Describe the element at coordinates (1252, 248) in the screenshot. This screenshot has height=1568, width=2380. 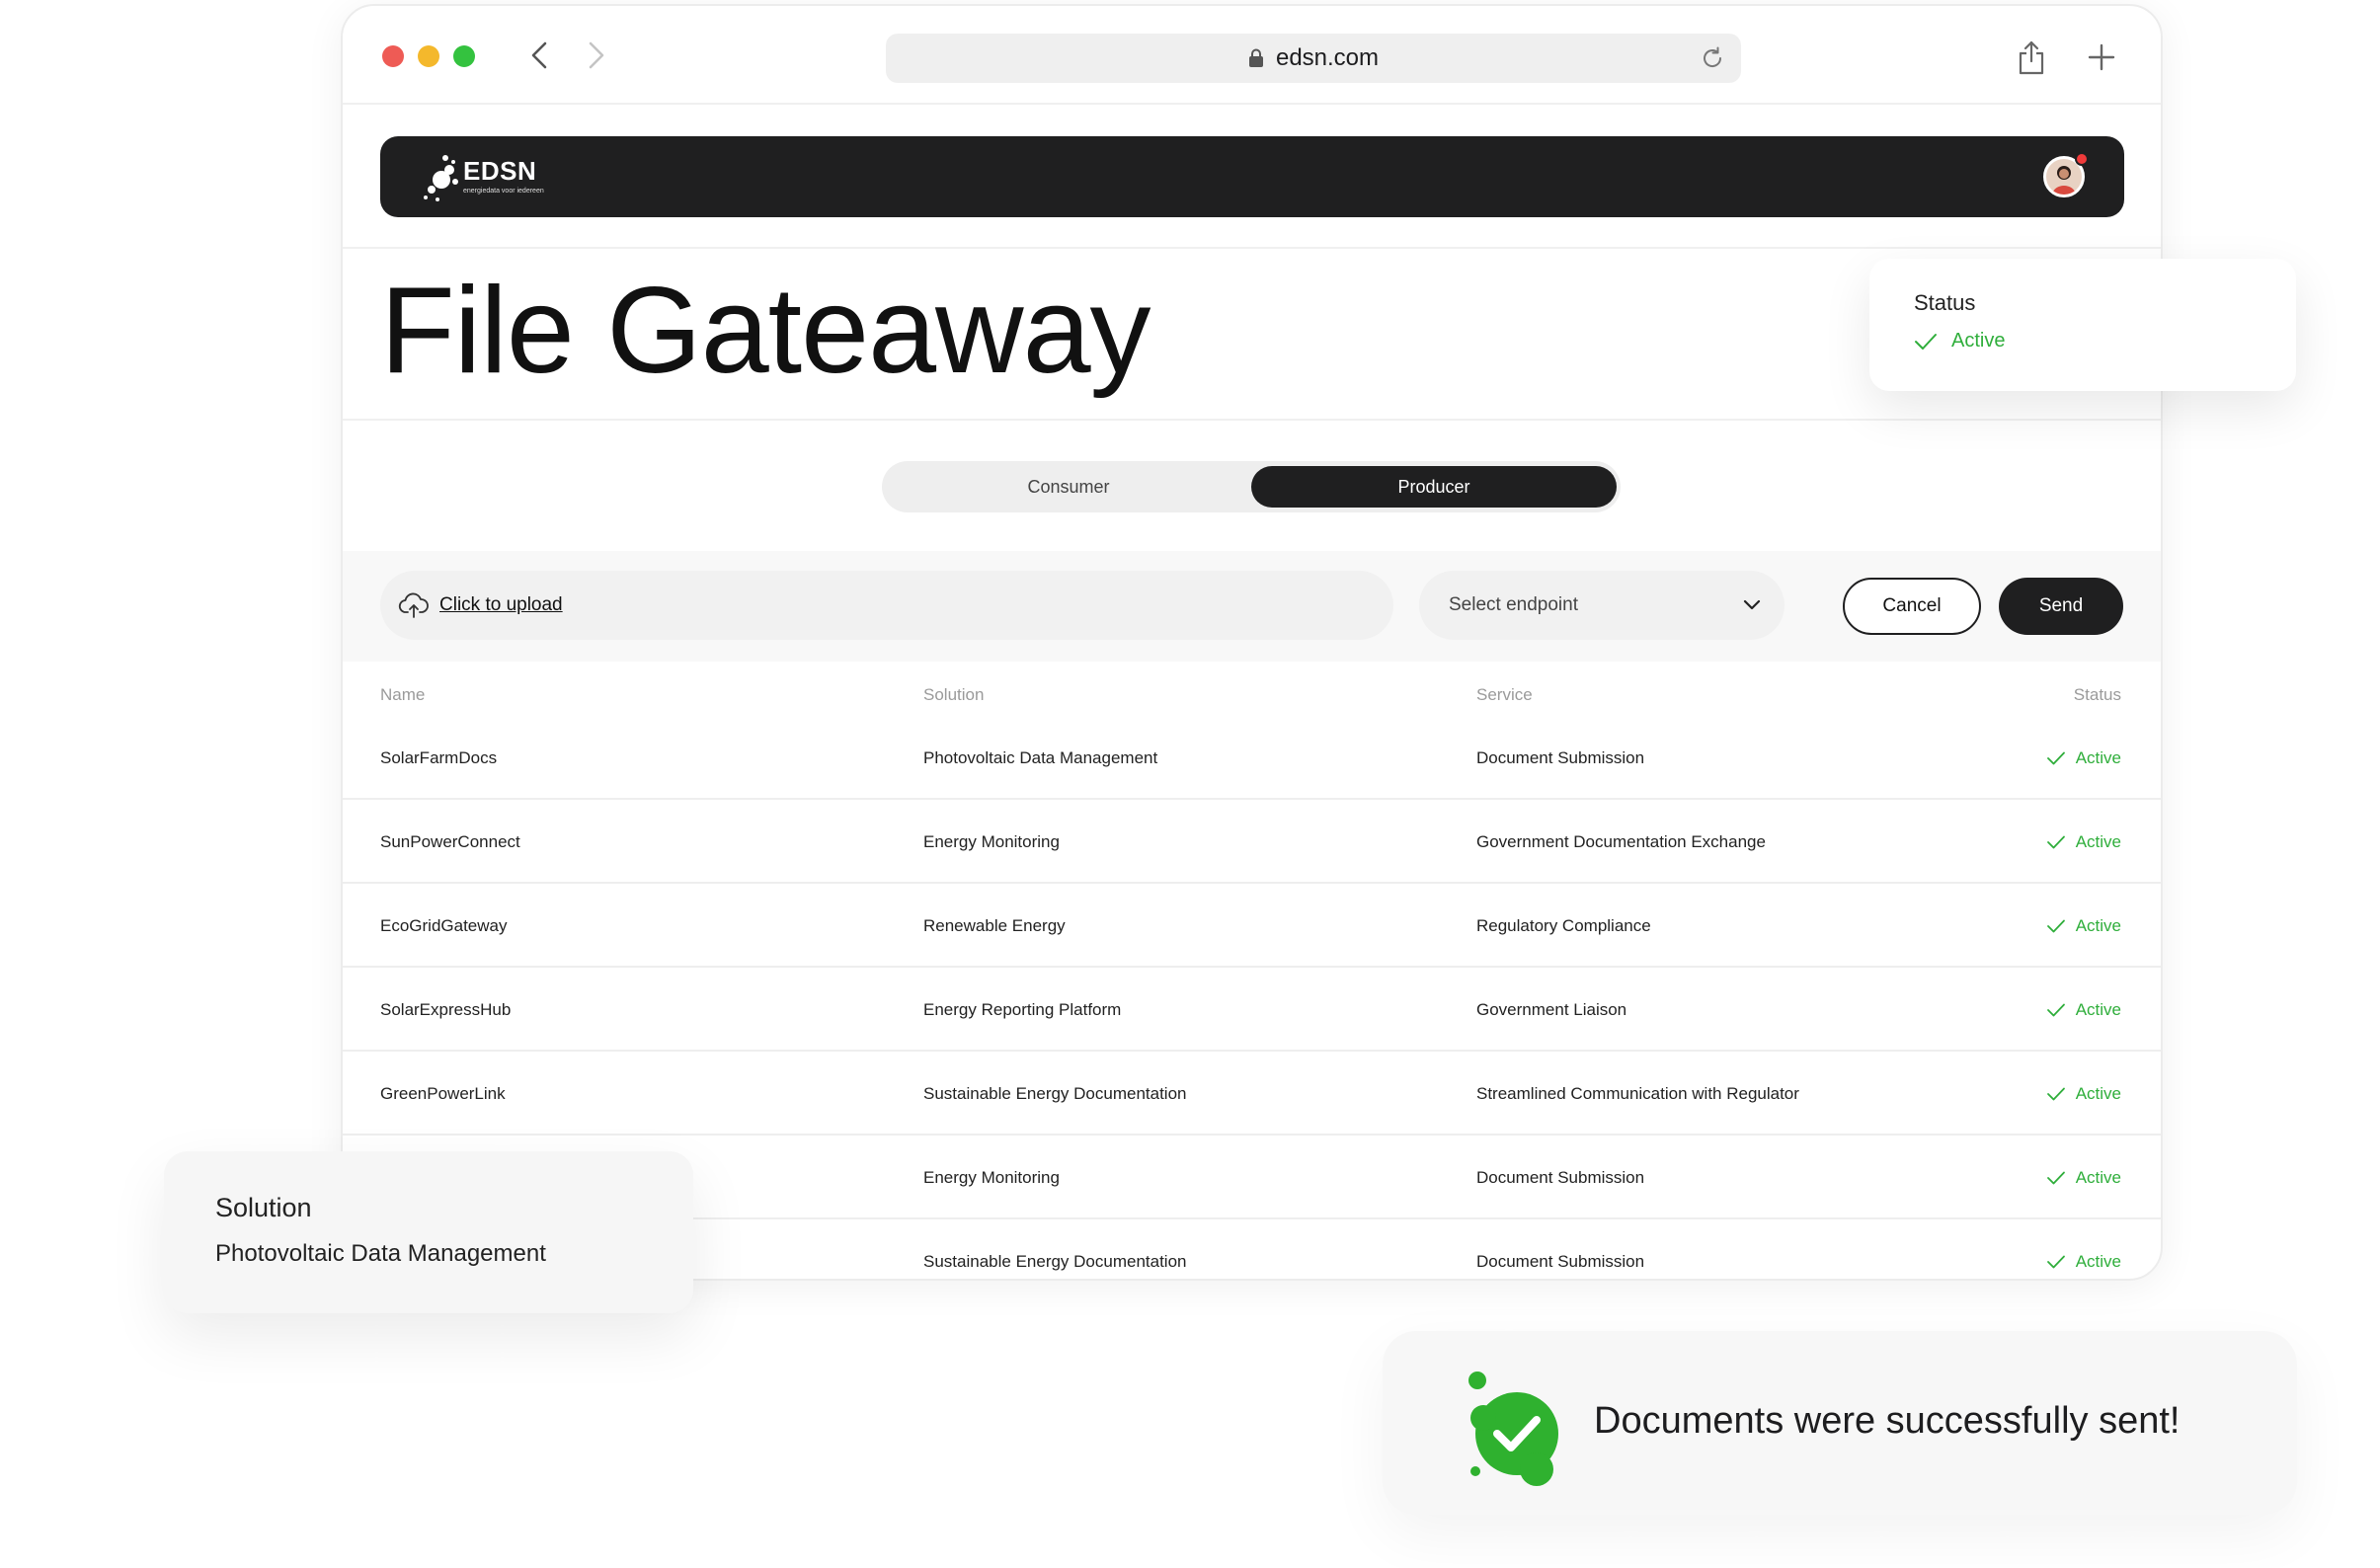
I see `header-divider` at that location.